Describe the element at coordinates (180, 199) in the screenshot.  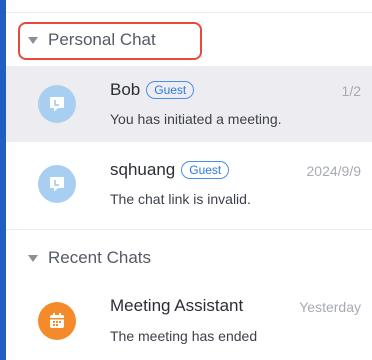
I see `chat-preview: The chat link is invalid.` at that location.